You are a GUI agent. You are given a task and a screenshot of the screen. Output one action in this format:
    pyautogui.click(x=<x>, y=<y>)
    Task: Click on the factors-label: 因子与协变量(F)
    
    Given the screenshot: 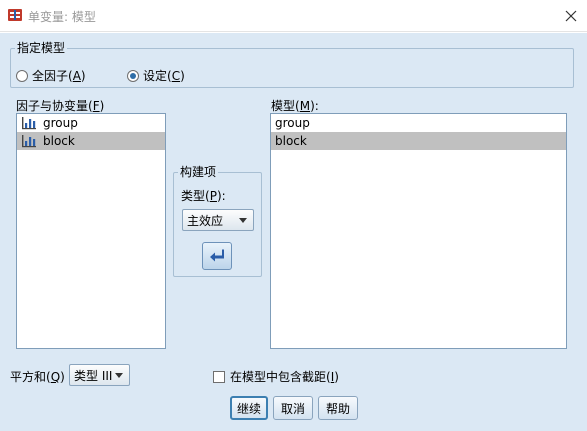 What is the action you would take?
    pyautogui.click(x=60, y=106)
    